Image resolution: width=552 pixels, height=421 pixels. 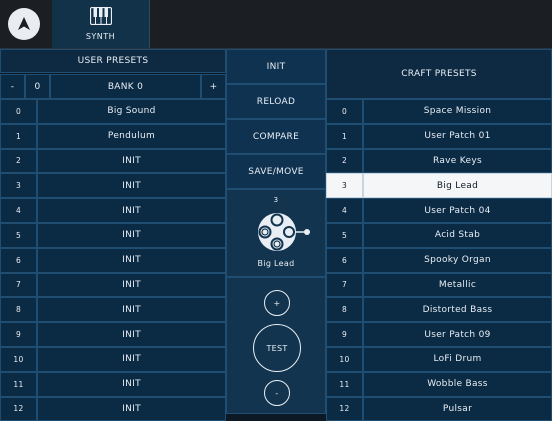 What do you see at coordinates (457, 235) in the screenshot?
I see `craft-preset-item: Acid Stab` at bounding box center [457, 235].